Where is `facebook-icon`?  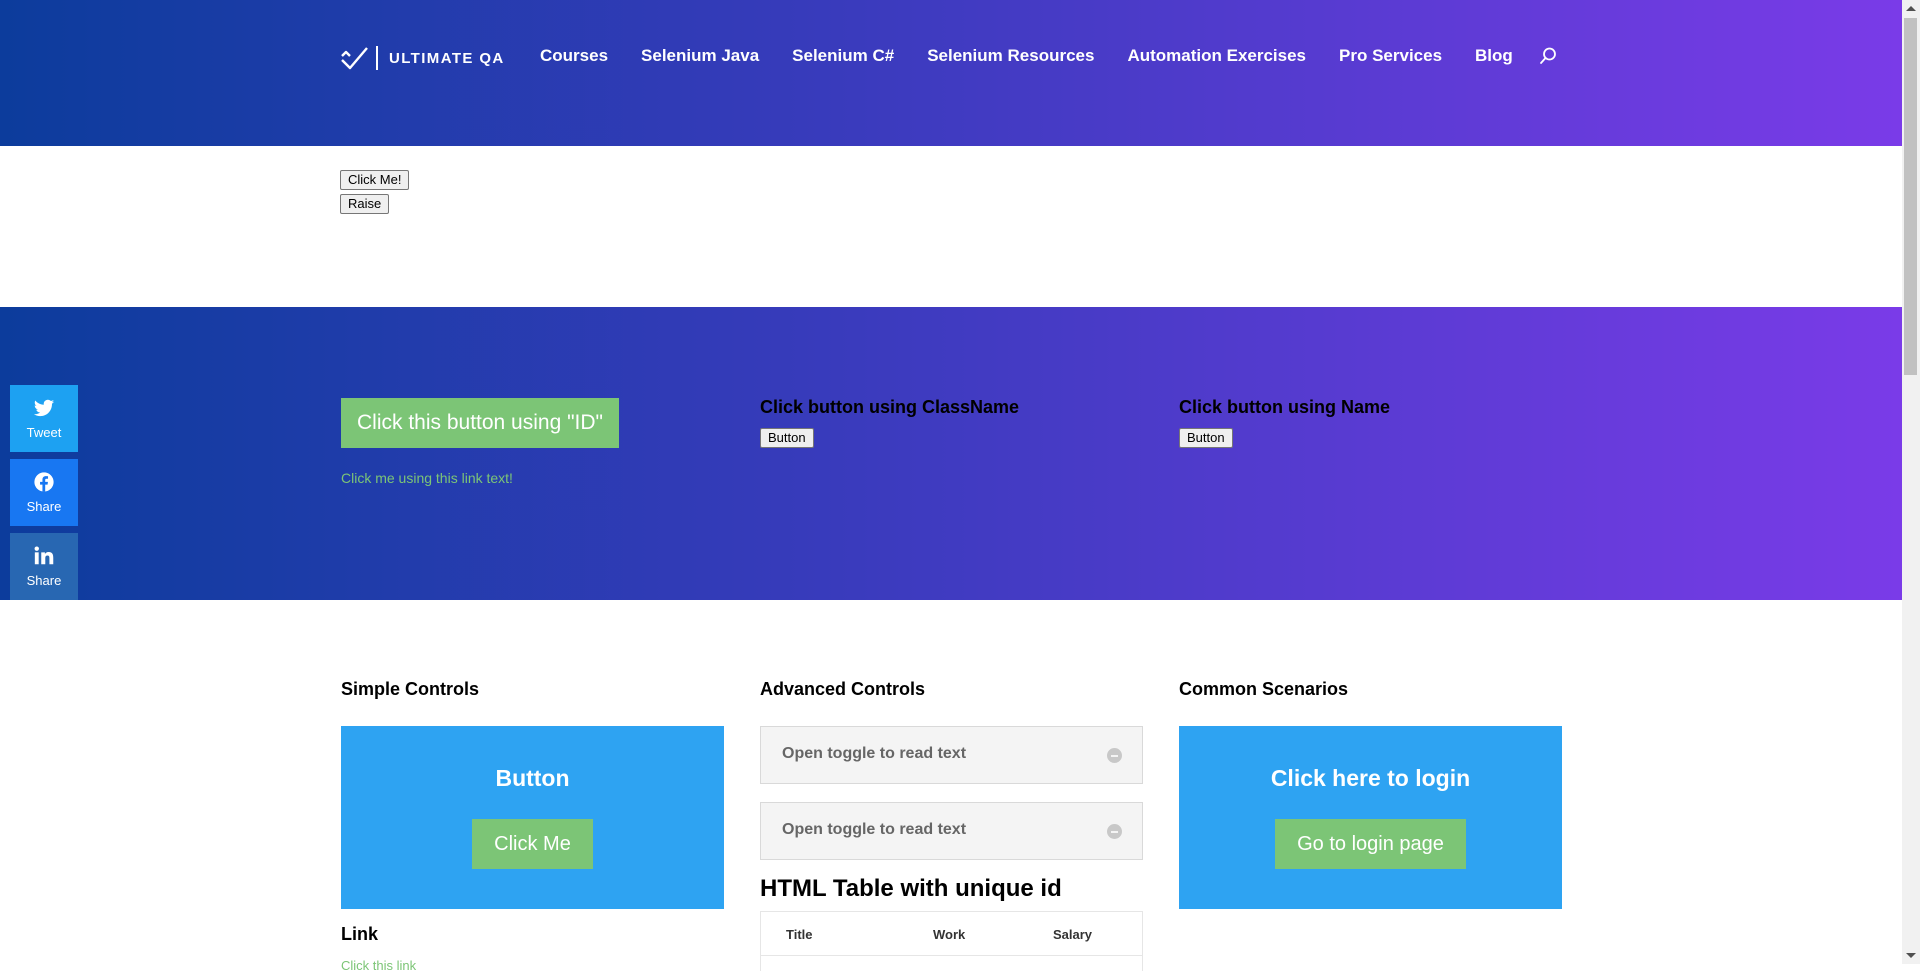 facebook-icon is located at coordinates (44, 482).